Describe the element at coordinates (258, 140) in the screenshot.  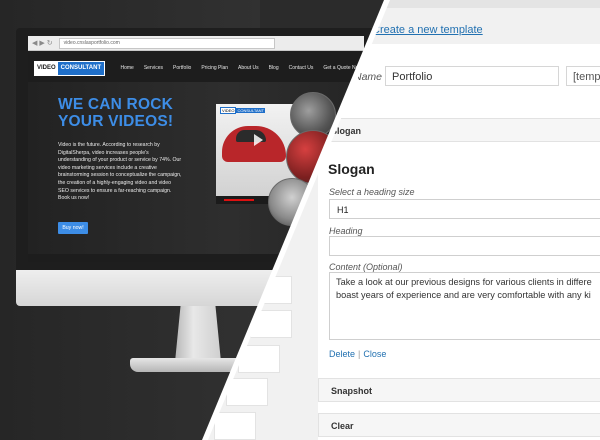
I see `play-icon` at that location.